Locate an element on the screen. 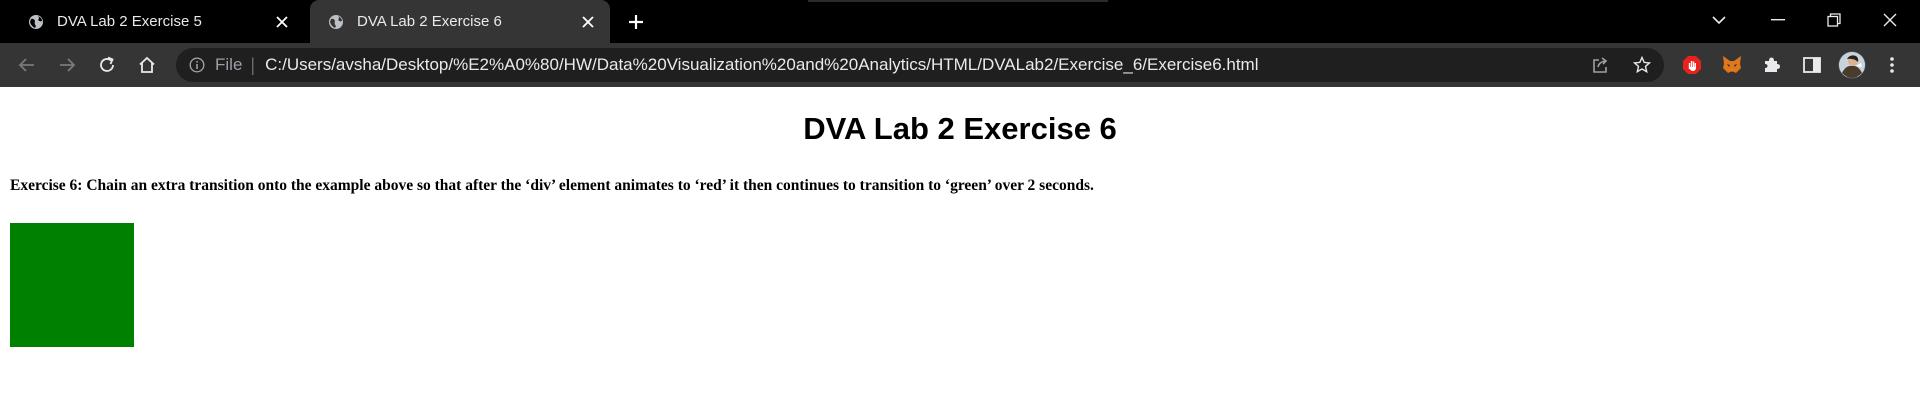  home-button is located at coordinates (147, 65).